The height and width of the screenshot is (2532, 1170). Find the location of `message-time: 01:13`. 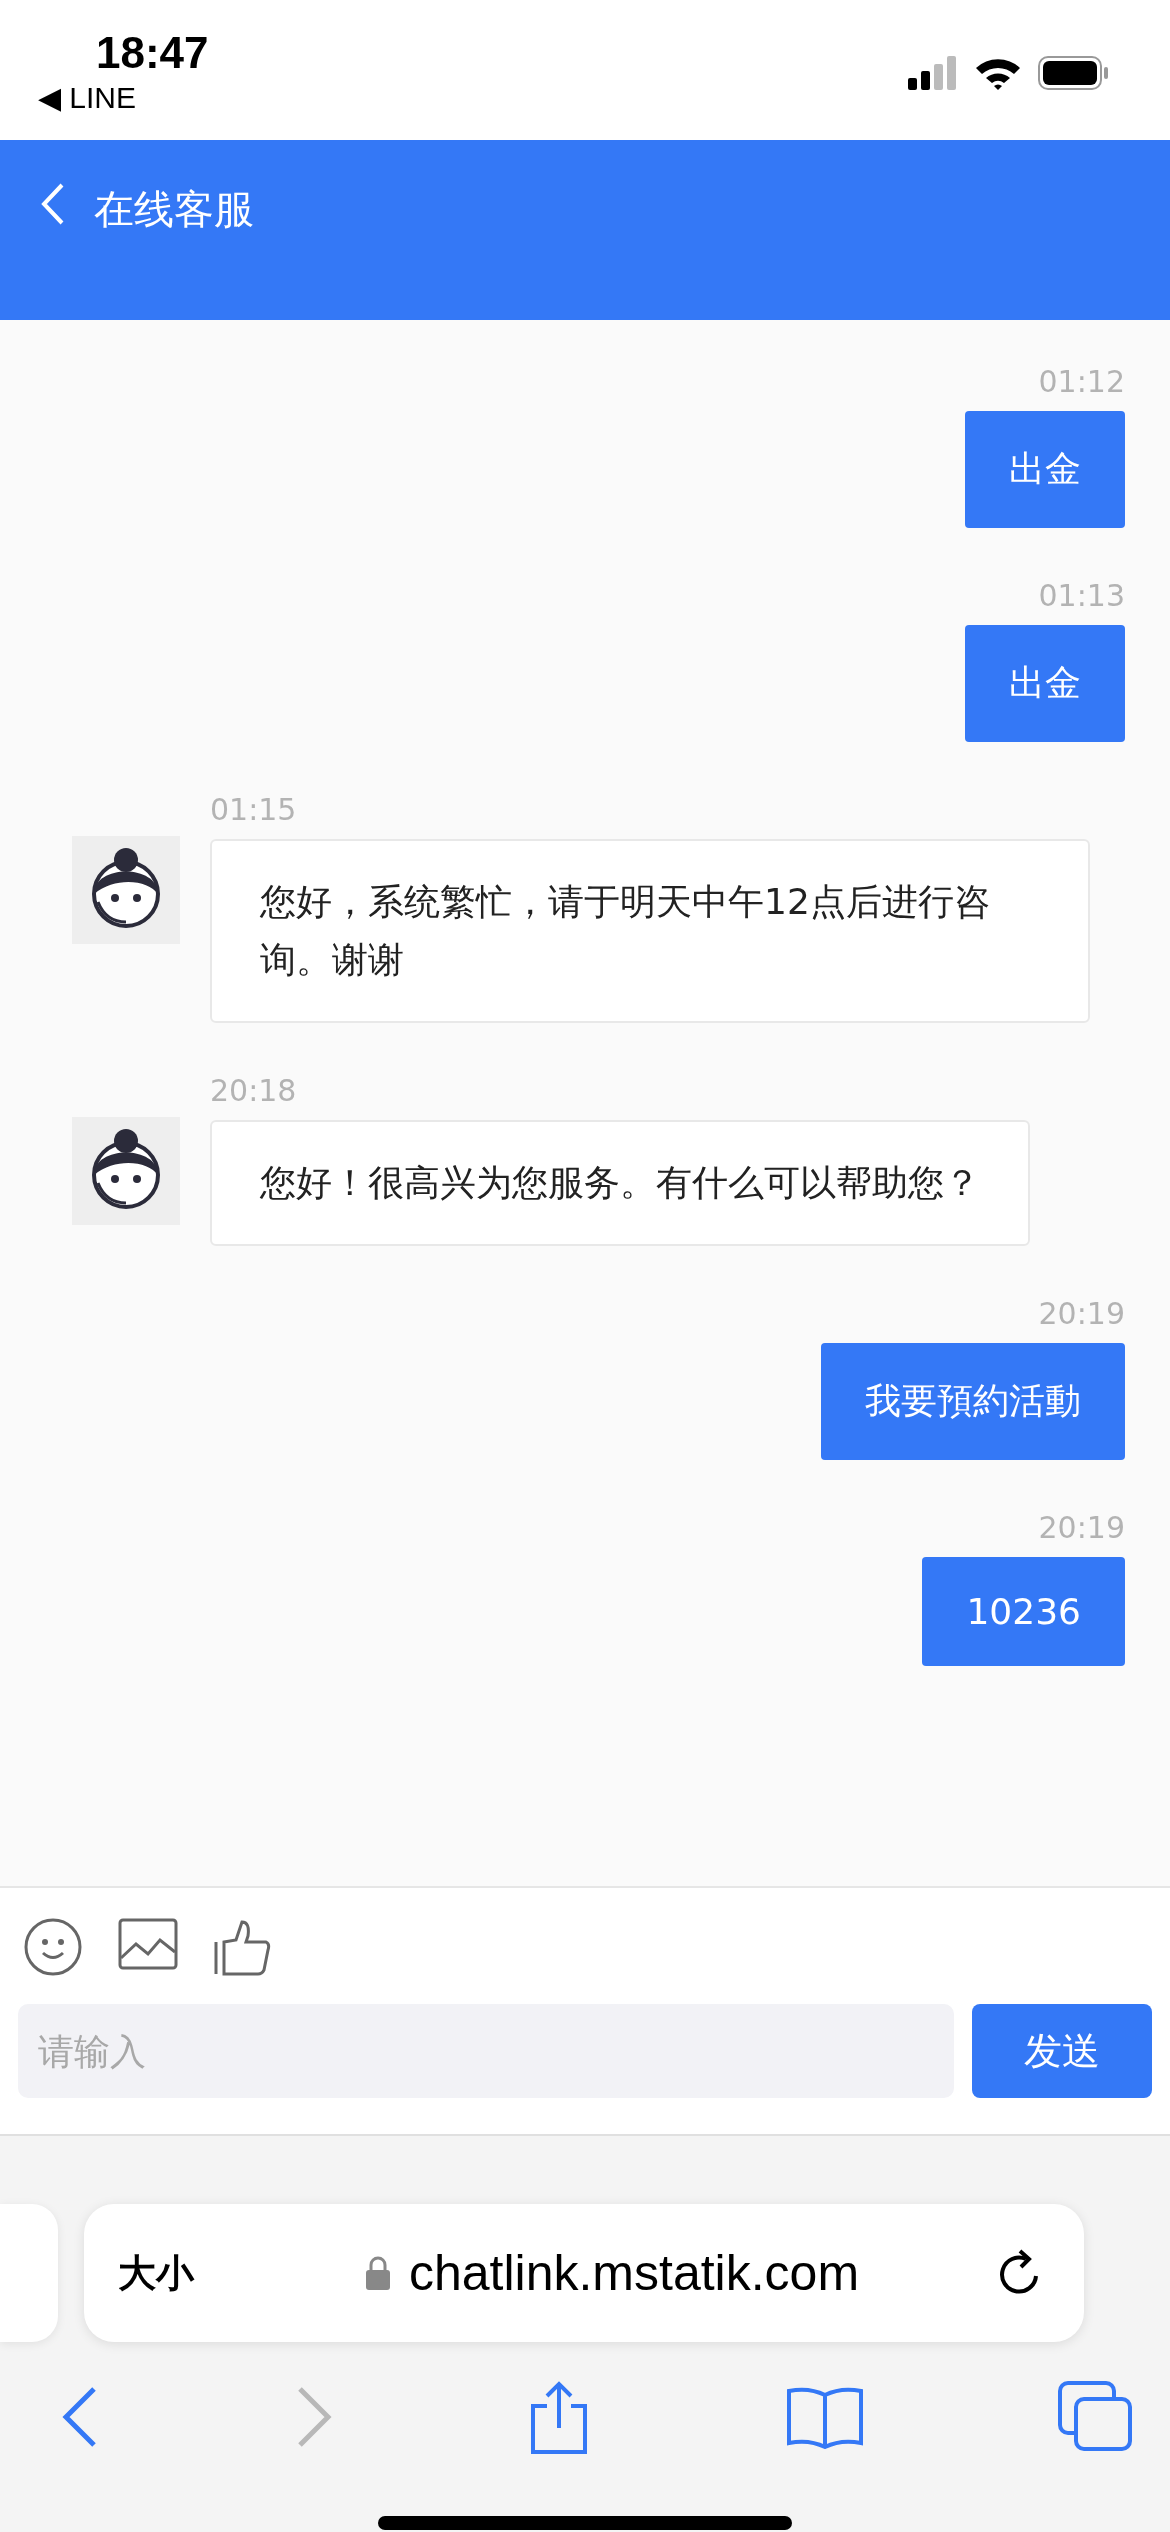

message-time: 01:13 is located at coordinates (1081, 595).